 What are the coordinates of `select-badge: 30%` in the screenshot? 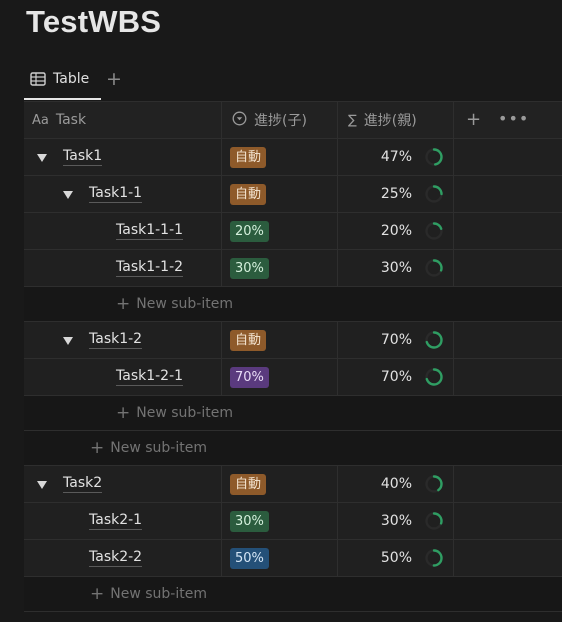 It's located at (249, 521).